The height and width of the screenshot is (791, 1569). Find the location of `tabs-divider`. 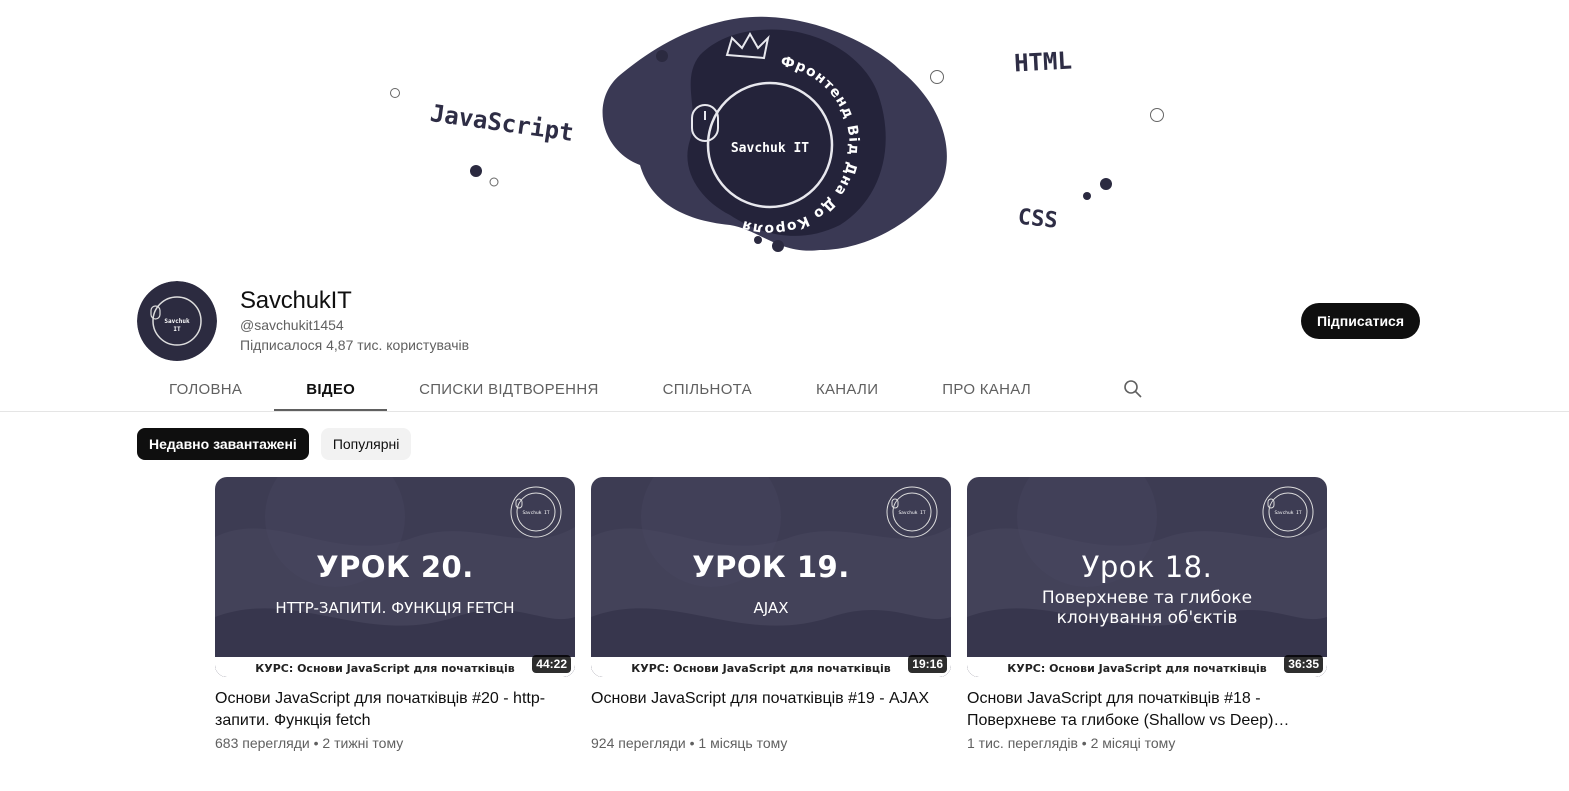

tabs-divider is located at coordinates (784, 411).